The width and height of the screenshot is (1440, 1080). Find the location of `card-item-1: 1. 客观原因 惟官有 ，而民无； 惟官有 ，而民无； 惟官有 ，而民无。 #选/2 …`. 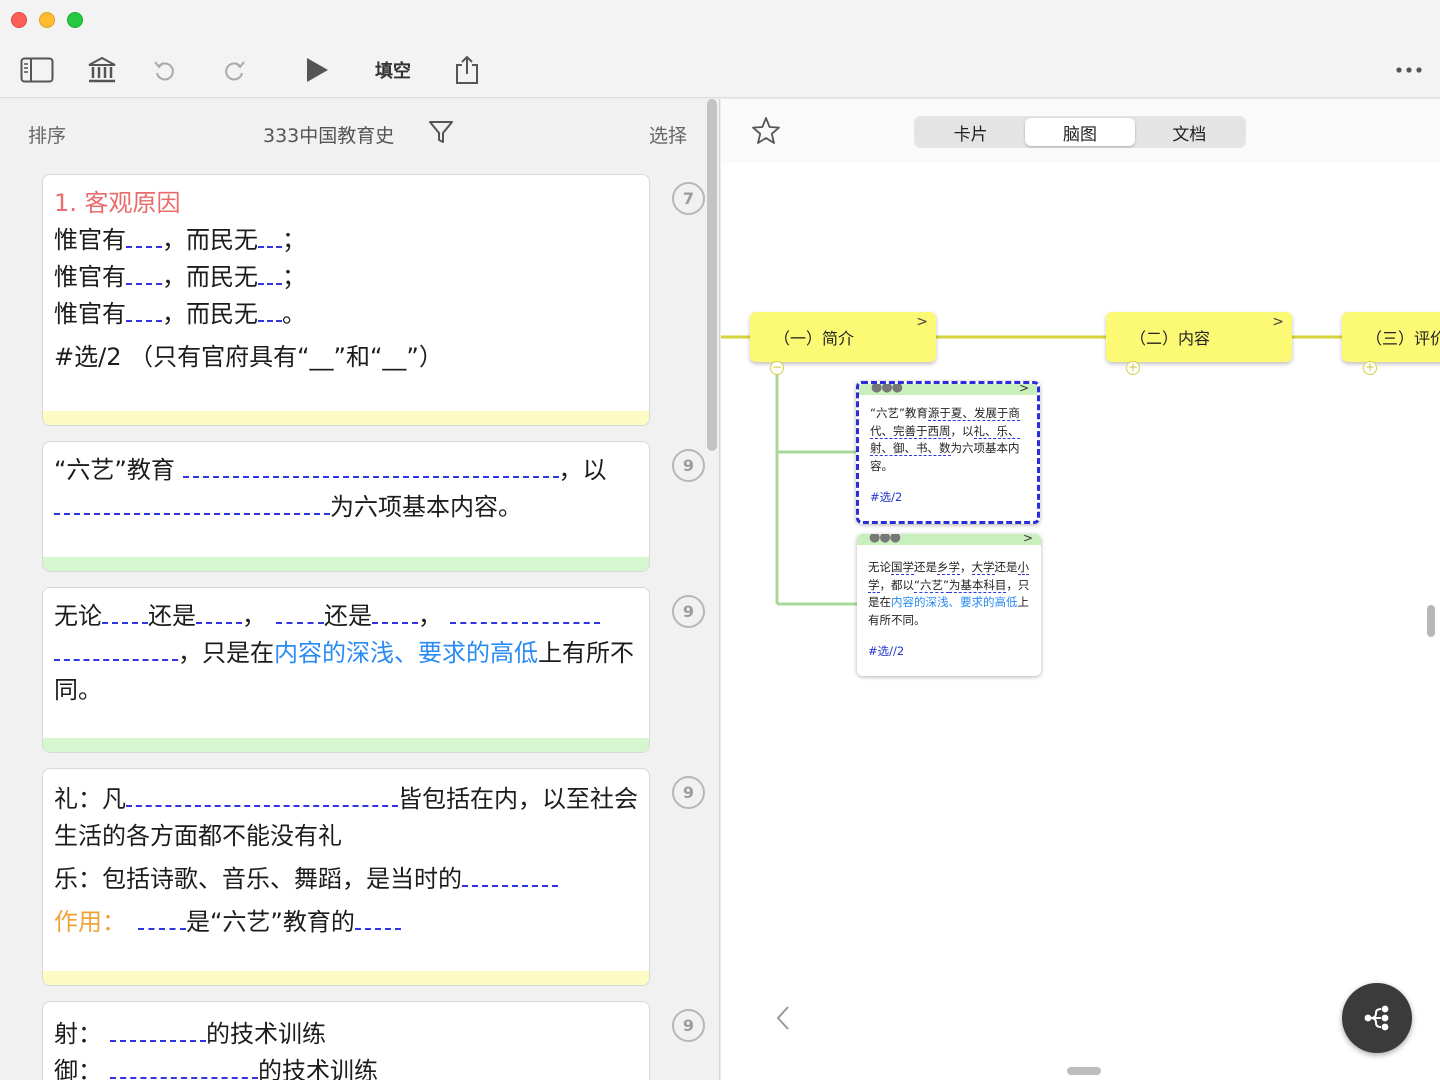

card-item-1: 1. 客观原因 惟官有 ，而民无； 惟官有 ，而民无； 惟官有 ，而民无。 #选/2 … is located at coordinates (346, 300).